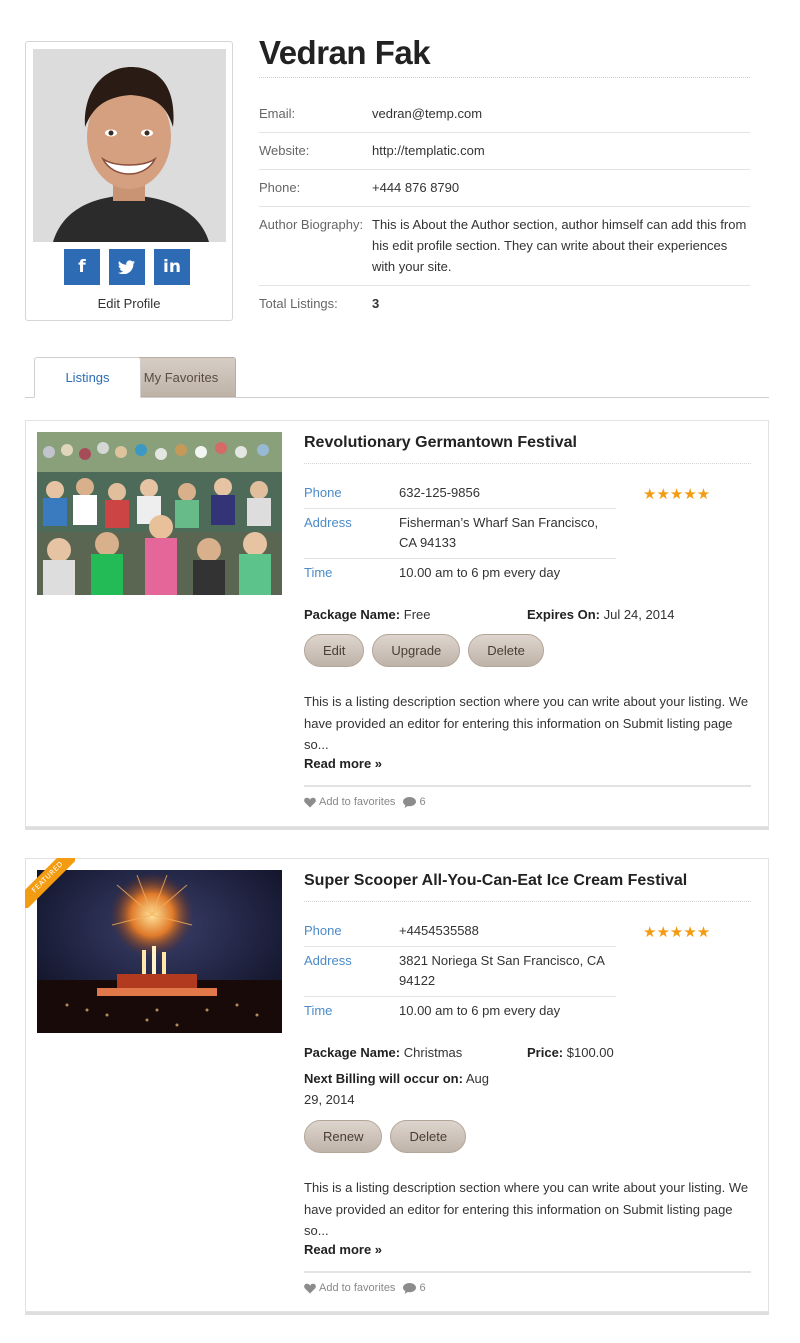  Describe the element at coordinates (280, 187) in the screenshot. I see `info-label: Phone:` at that location.